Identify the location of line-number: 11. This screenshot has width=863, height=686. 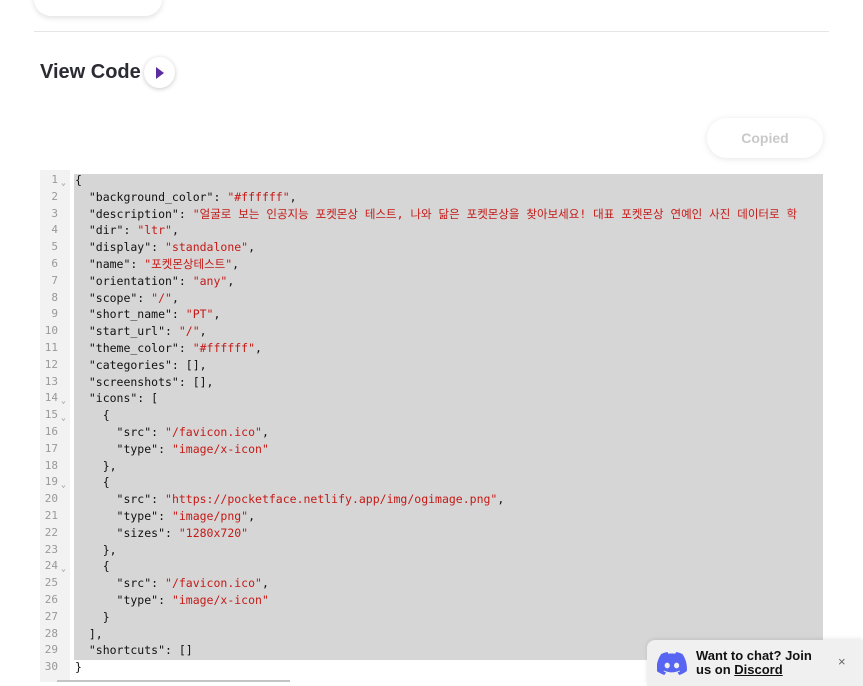
(51, 347).